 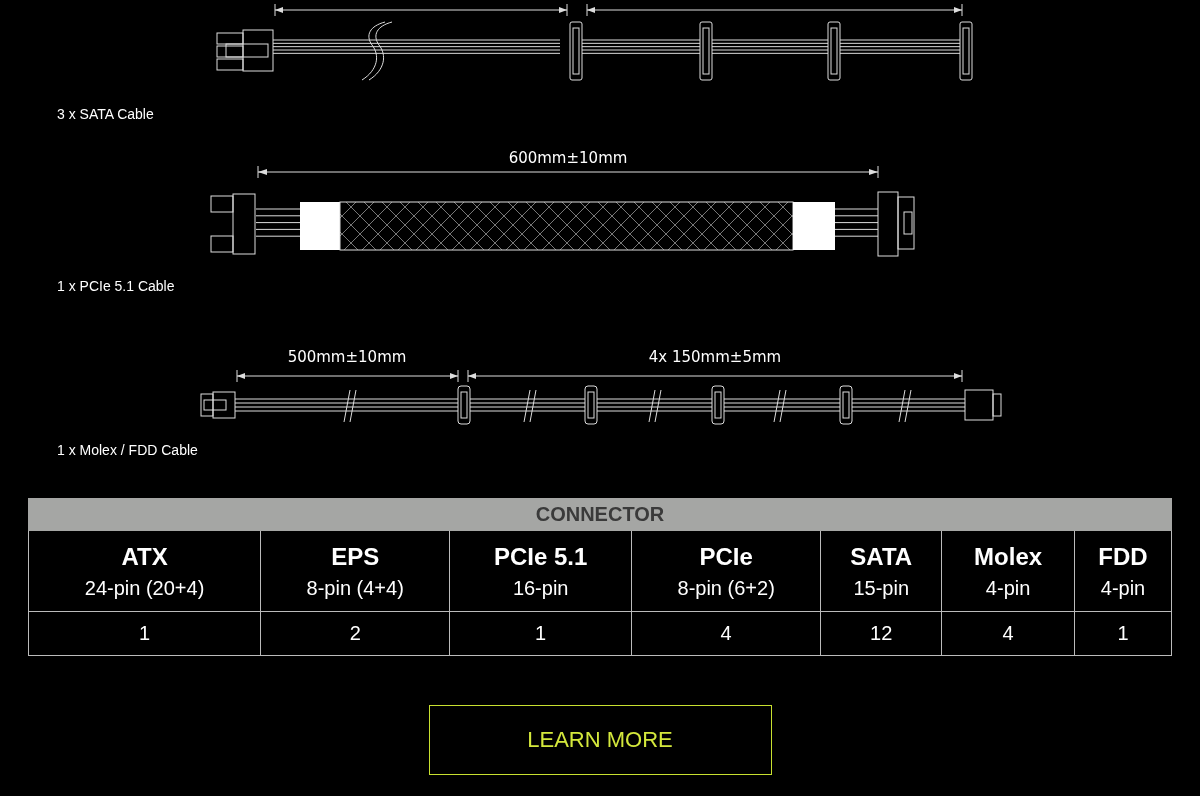 I want to click on connector-name: Molex, so click(x=1008, y=556).